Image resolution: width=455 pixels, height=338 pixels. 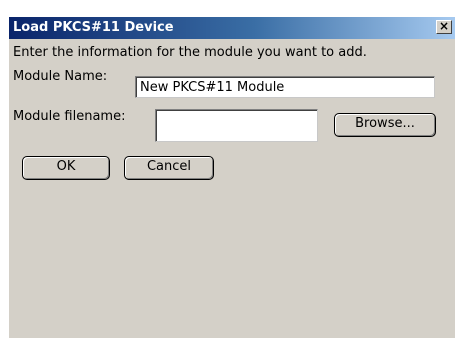 I want to click on dialog-title: Load PKCS#11 Device, so click(x=93, y=27).